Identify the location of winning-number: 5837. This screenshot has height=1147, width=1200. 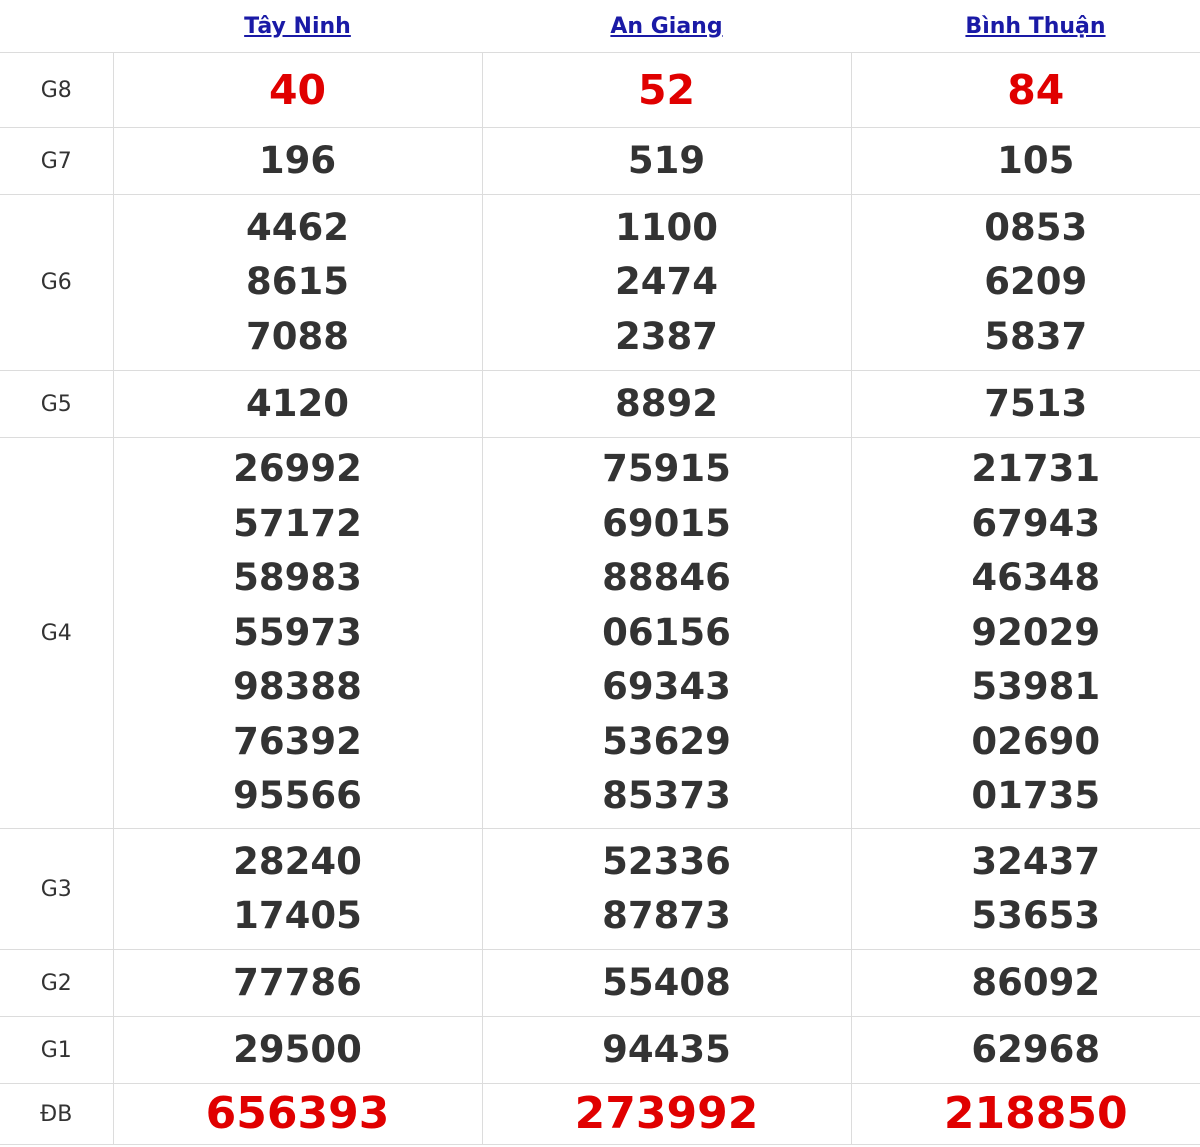
(1036, 336).